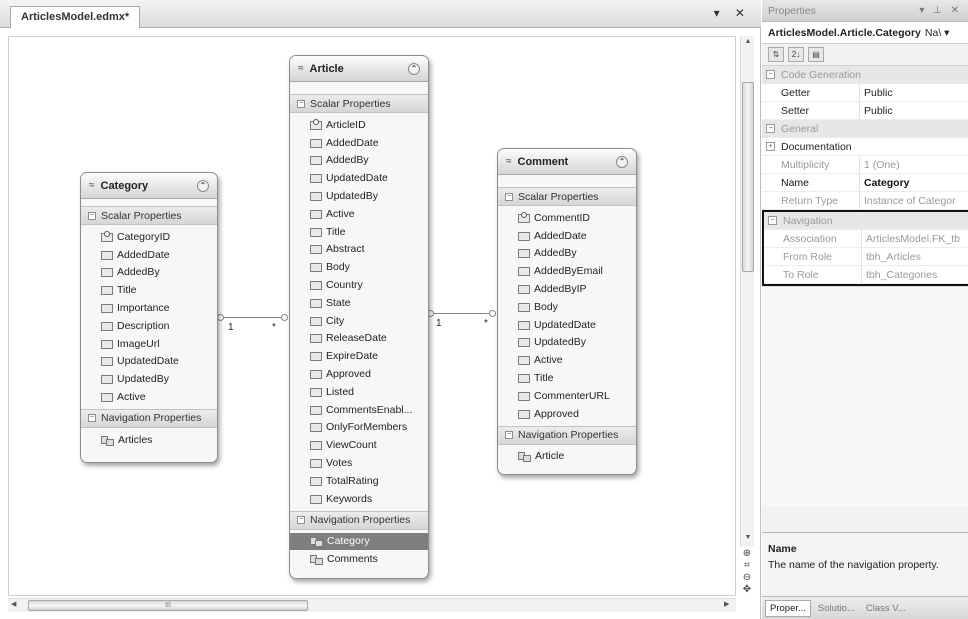 This screenshot has width=968, height=619. I want to click on navigation-property-row: Article, so click(567, 457).